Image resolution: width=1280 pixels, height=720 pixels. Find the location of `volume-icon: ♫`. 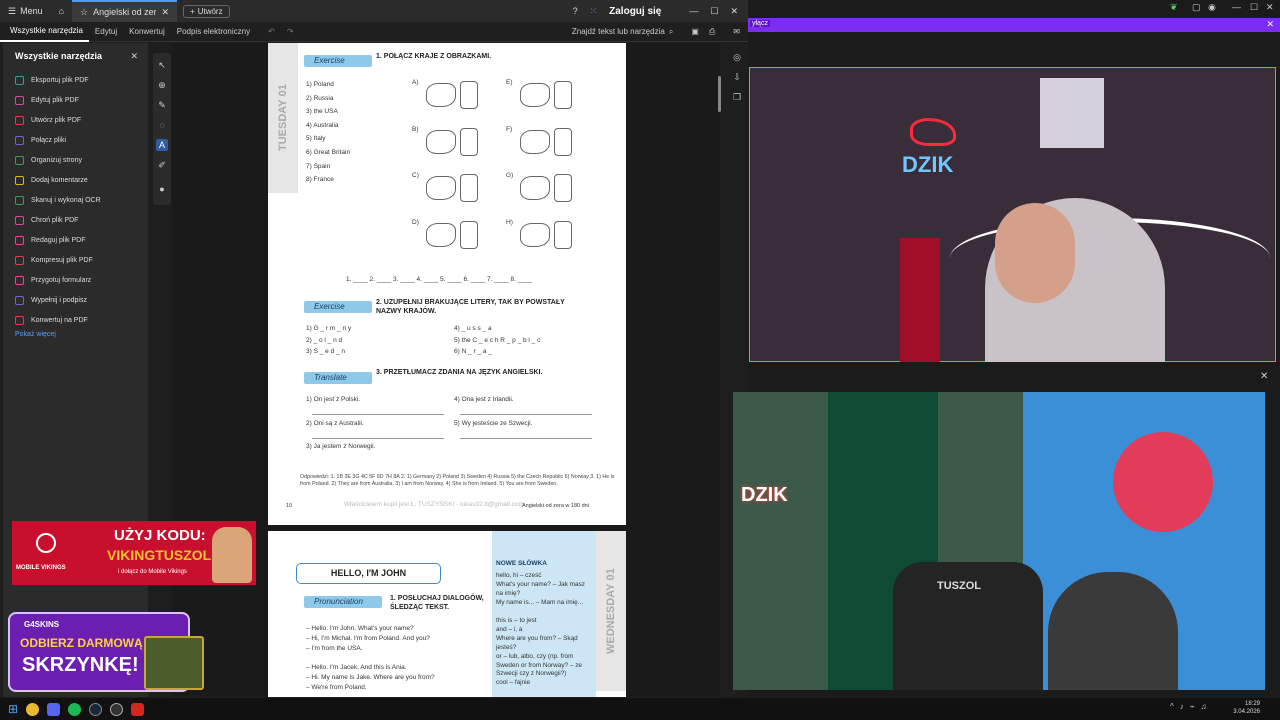

volume-icon: ♫ is located at coordinates (1207, 706).